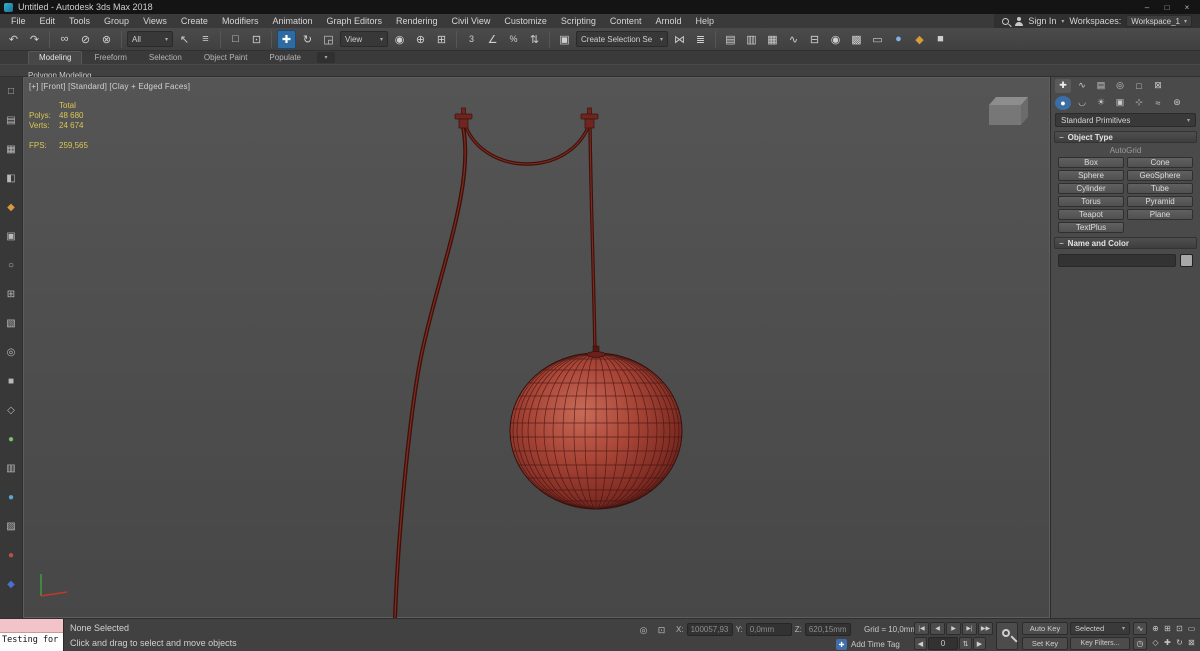 Image resolution: width=1200 pixels, height=651 pixels. I want to click on left-toolbar-icon-9: ▧, so click(11, 323).